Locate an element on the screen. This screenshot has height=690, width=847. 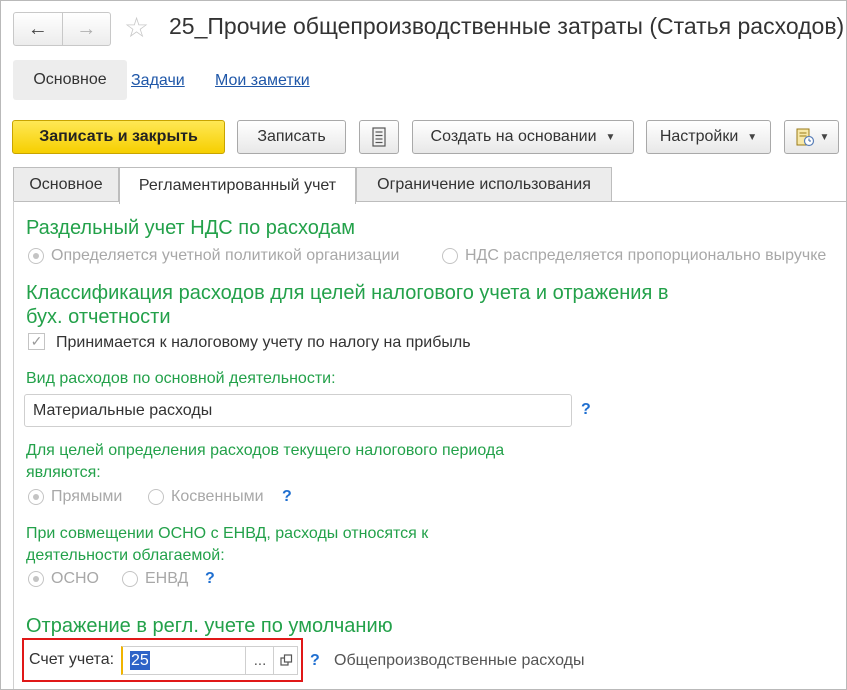
attachment-icon is located at coordinates (805, 137).